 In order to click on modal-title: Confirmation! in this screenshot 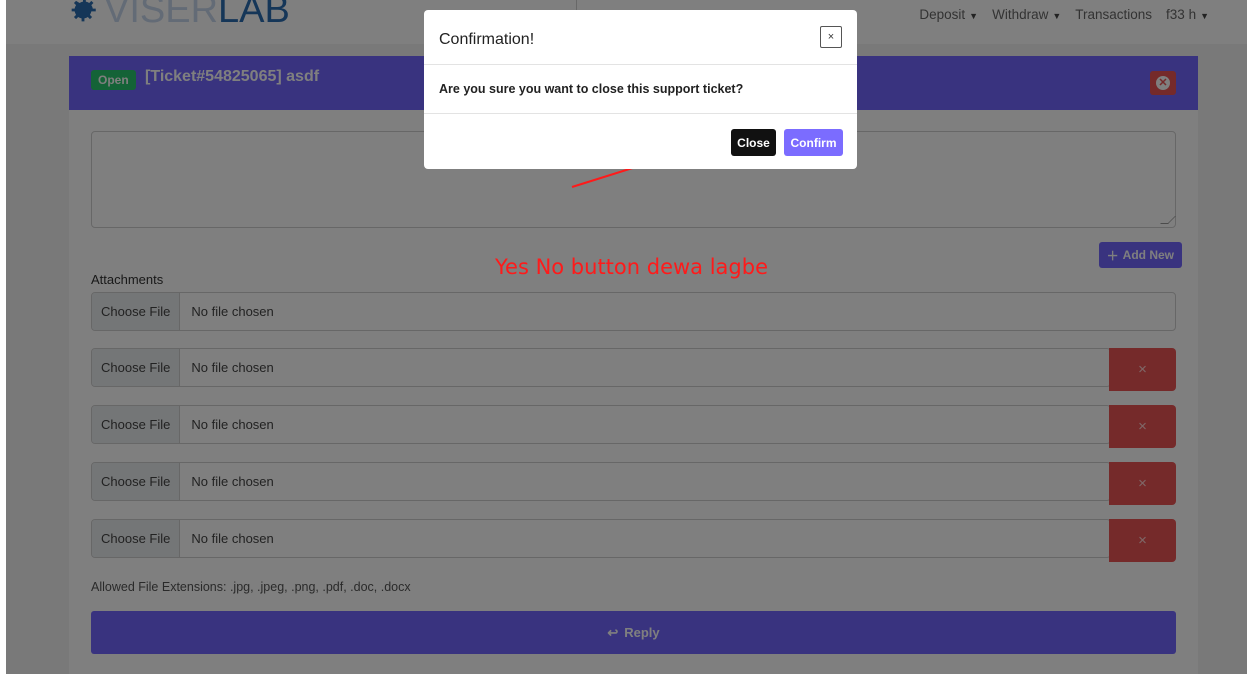, I will do `click(487, 39)`.